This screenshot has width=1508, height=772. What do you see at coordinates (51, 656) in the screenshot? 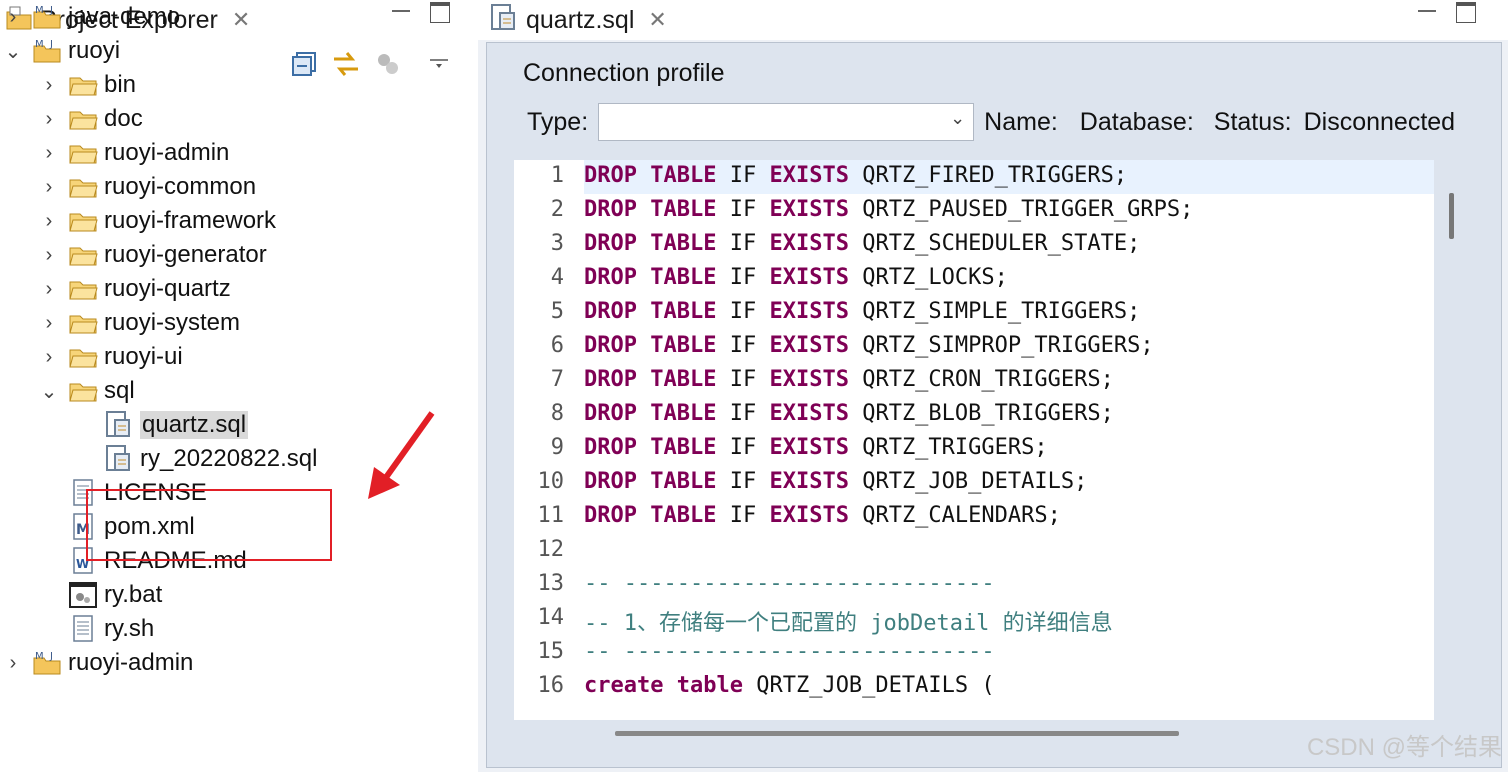
I see `svg-text: J` at bounding box center [51, 656].